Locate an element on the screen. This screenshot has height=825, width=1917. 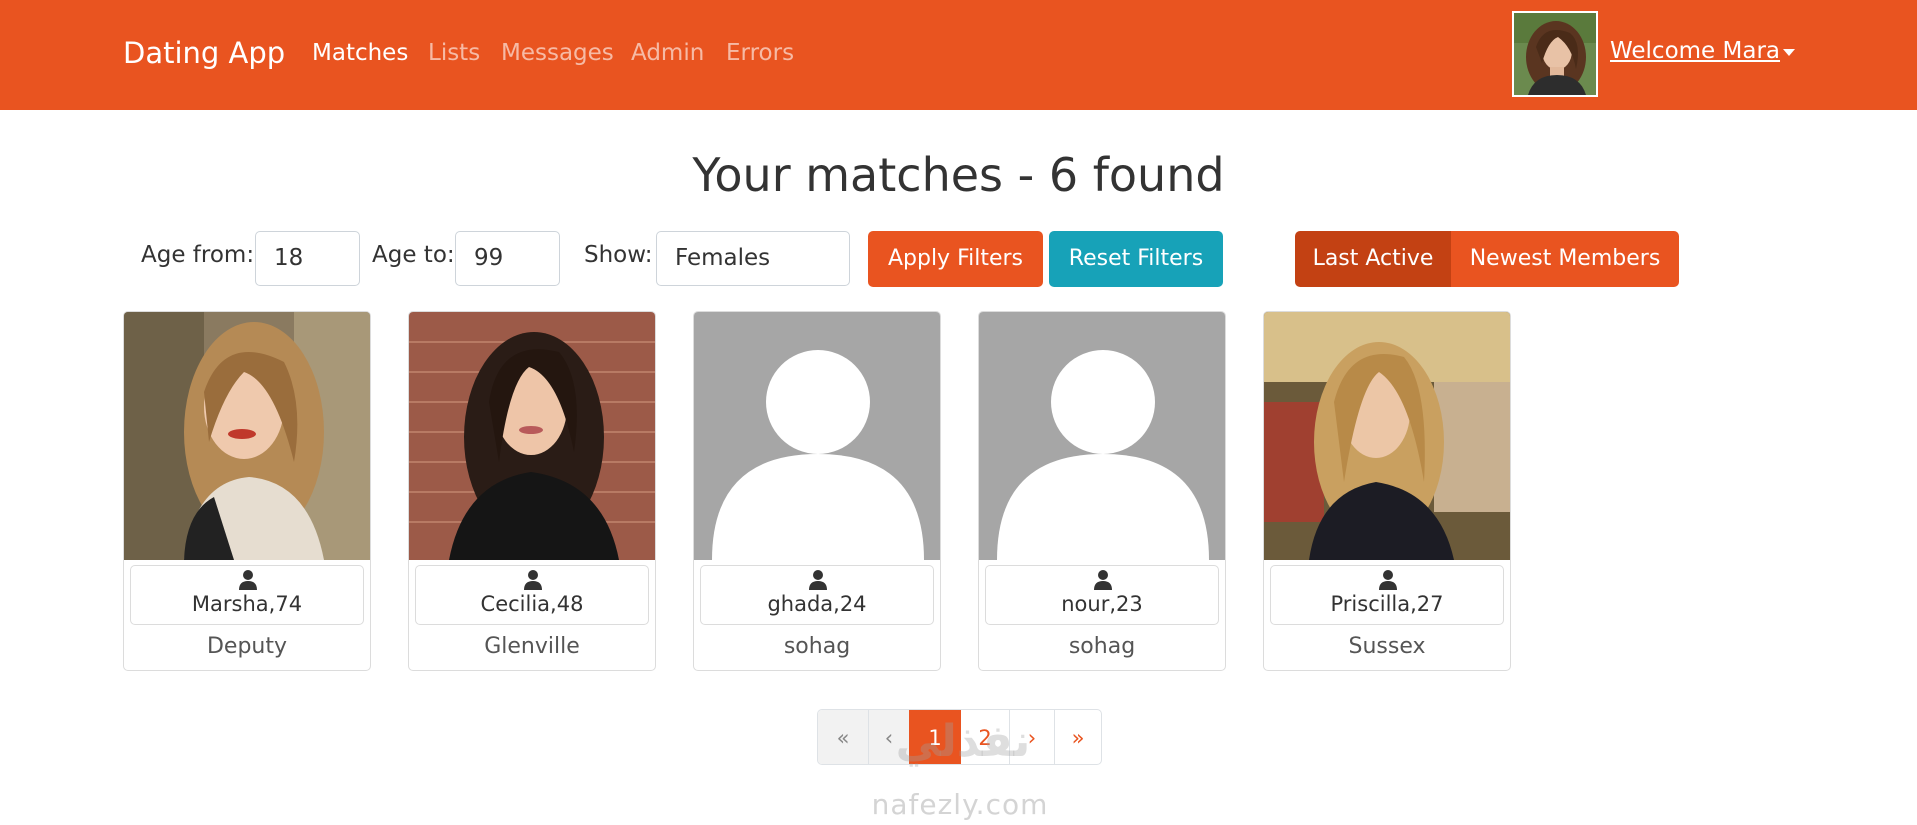
member-card: nour,23 sohag is located at coordinates (1102, 491).